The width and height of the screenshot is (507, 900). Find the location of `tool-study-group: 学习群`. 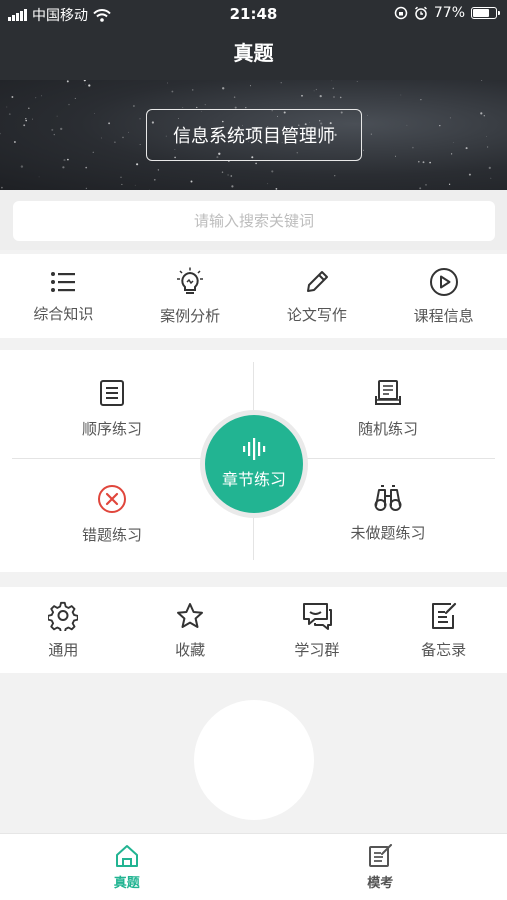

tool-study-group: 学习群 is located at coordinates (317, 630).